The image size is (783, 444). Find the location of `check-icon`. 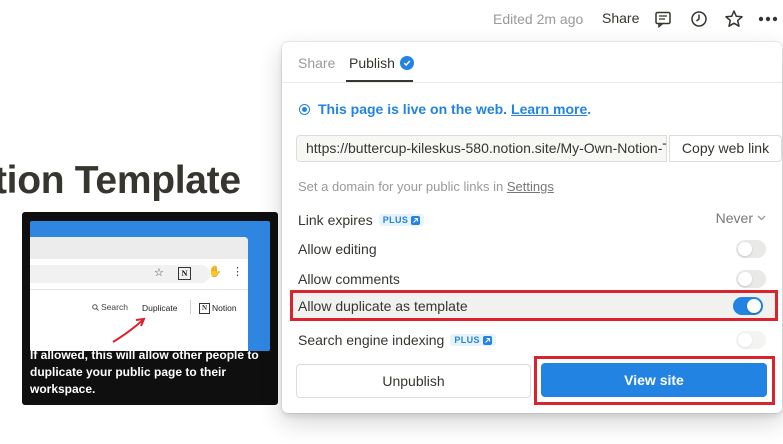

check-icon is located at coordinates (406, 63).